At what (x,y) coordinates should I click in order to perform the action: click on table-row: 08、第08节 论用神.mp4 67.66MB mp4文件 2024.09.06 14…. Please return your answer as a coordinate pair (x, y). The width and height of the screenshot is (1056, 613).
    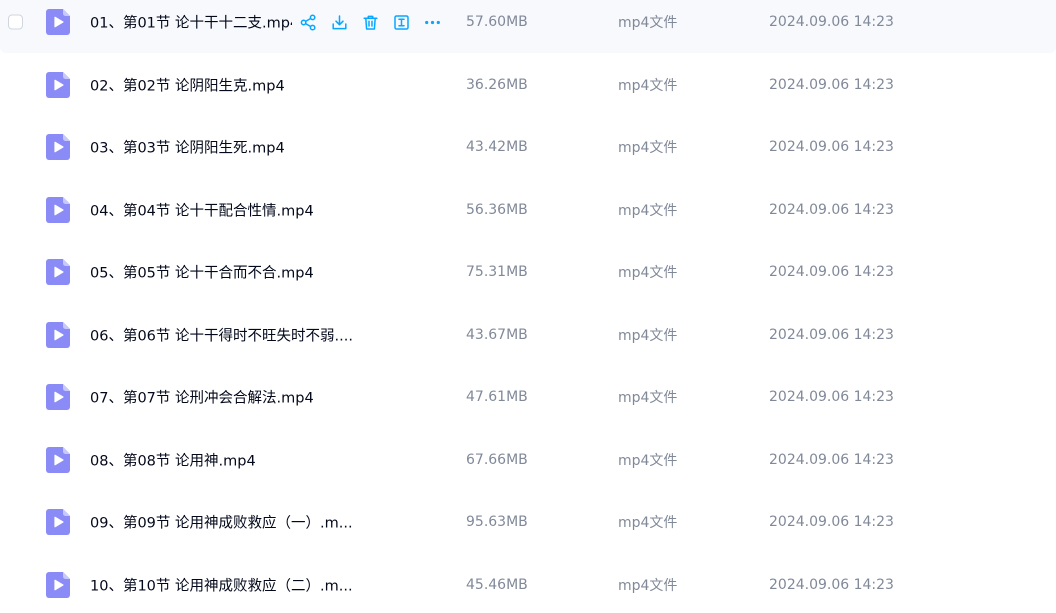
    Looking at the image, I should click on (528, 460).